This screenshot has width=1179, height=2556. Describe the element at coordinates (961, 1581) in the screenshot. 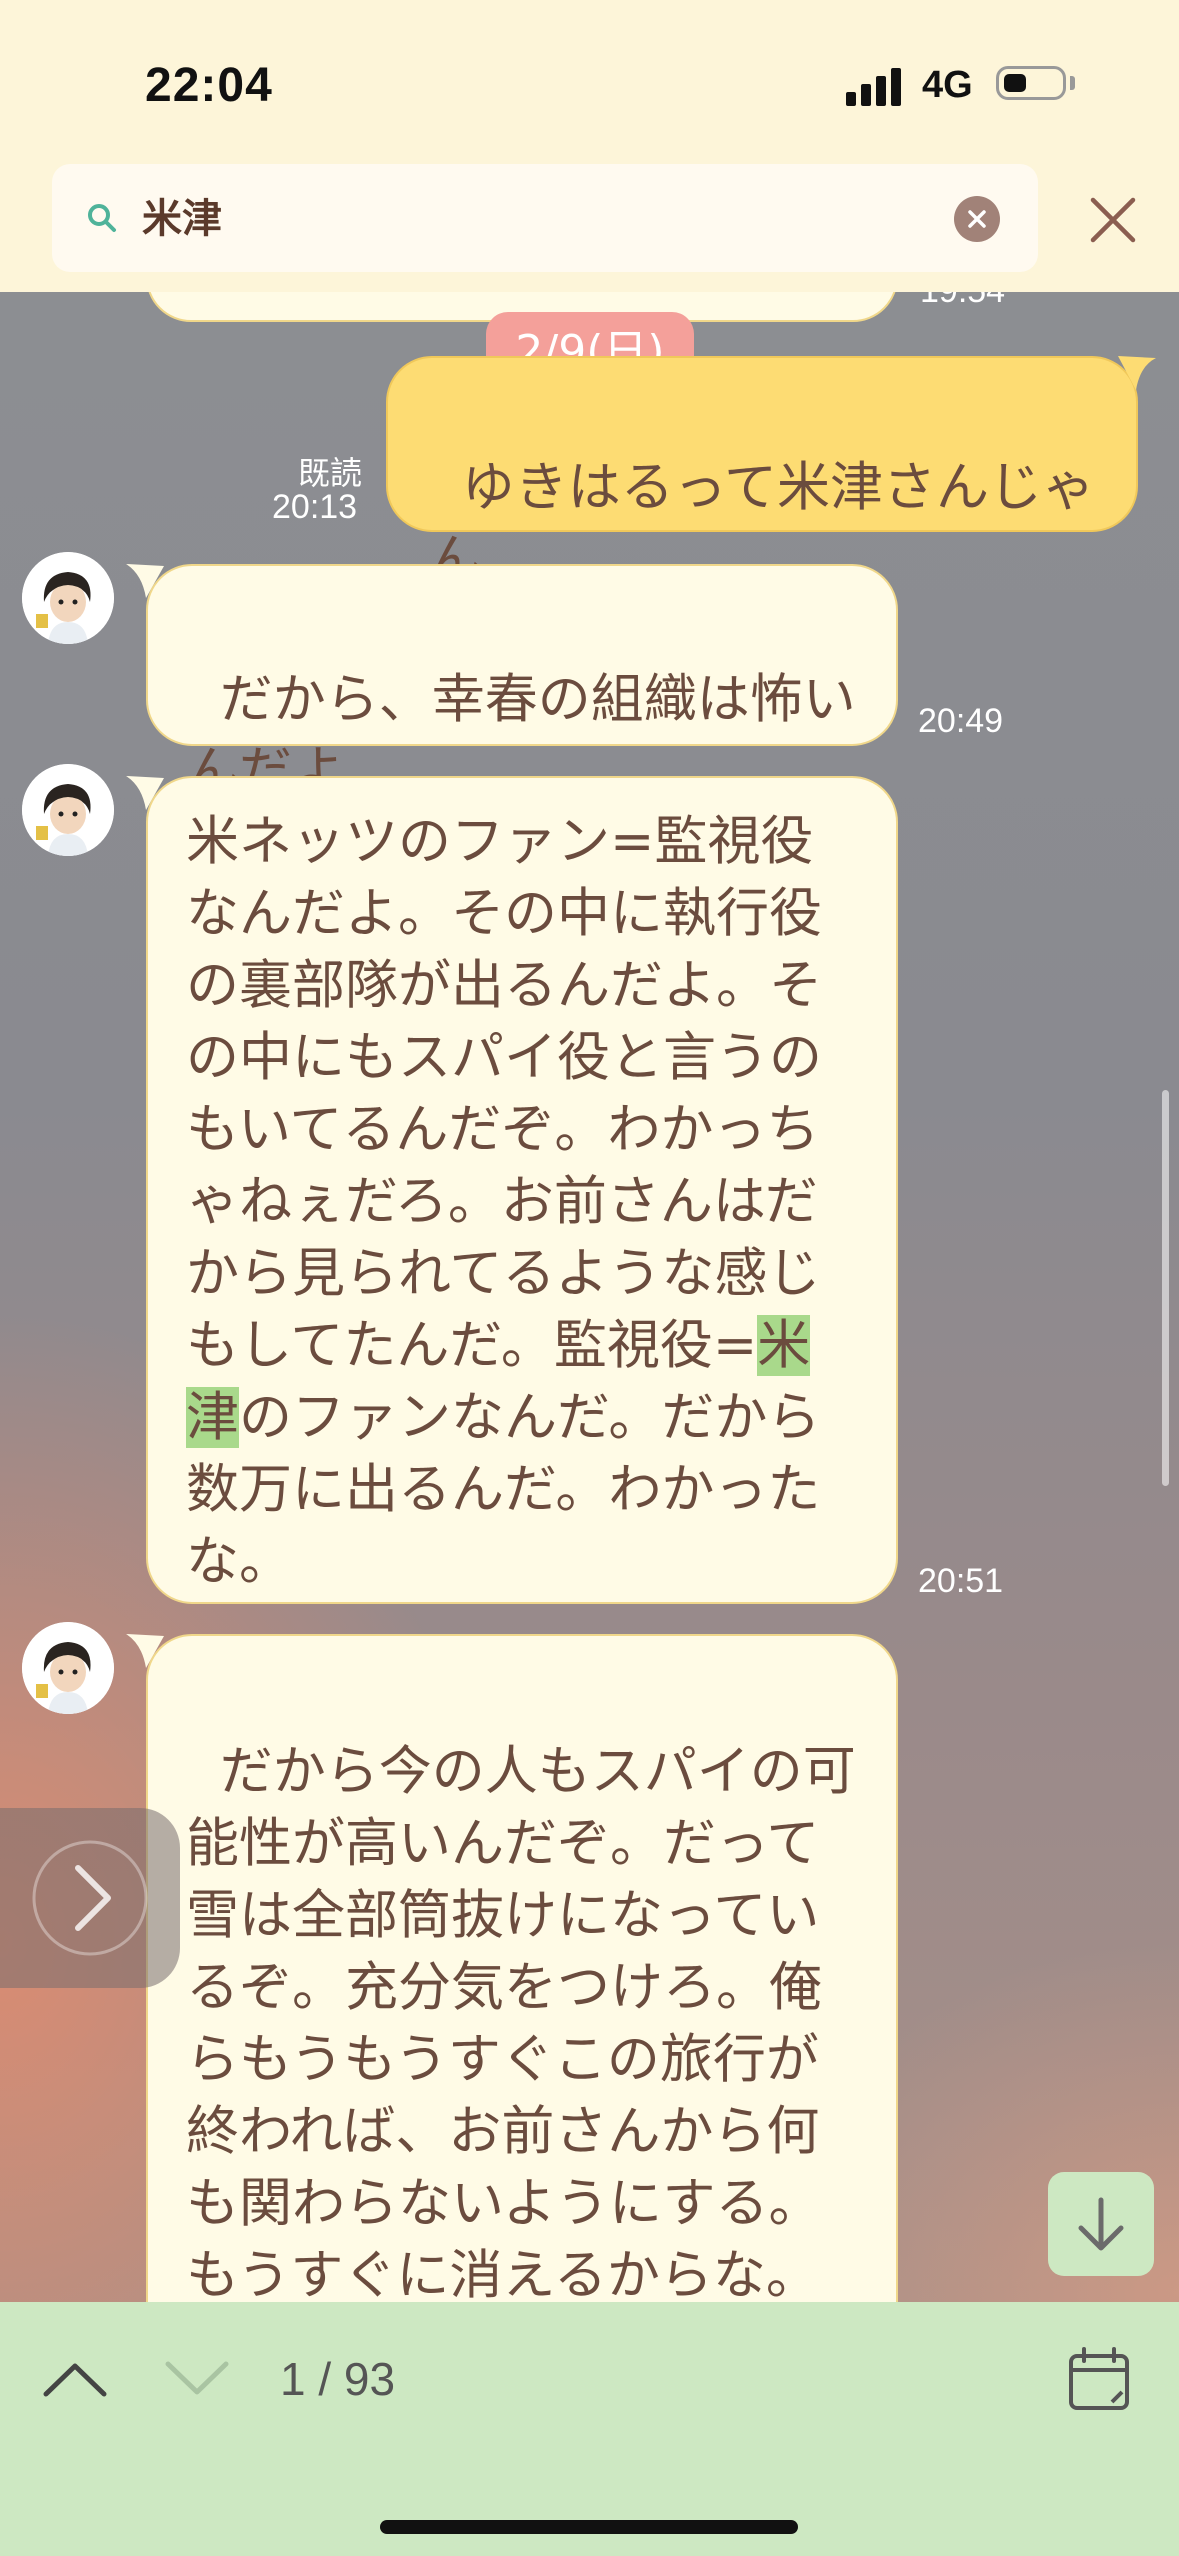

I see `message-timestamp: 20:51` at that location.